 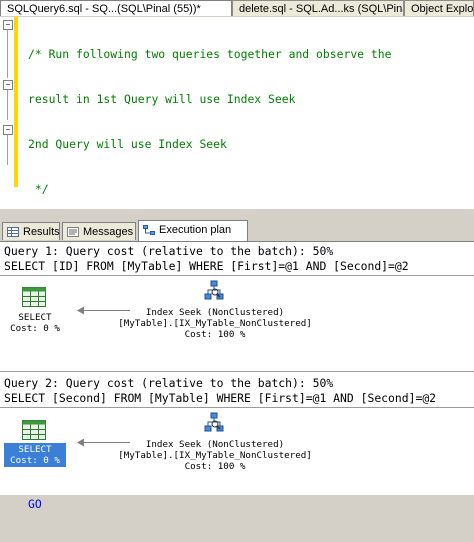 I want to click on result-tab-strip: Results Messages Execution plan, so click(x=237, y=230).